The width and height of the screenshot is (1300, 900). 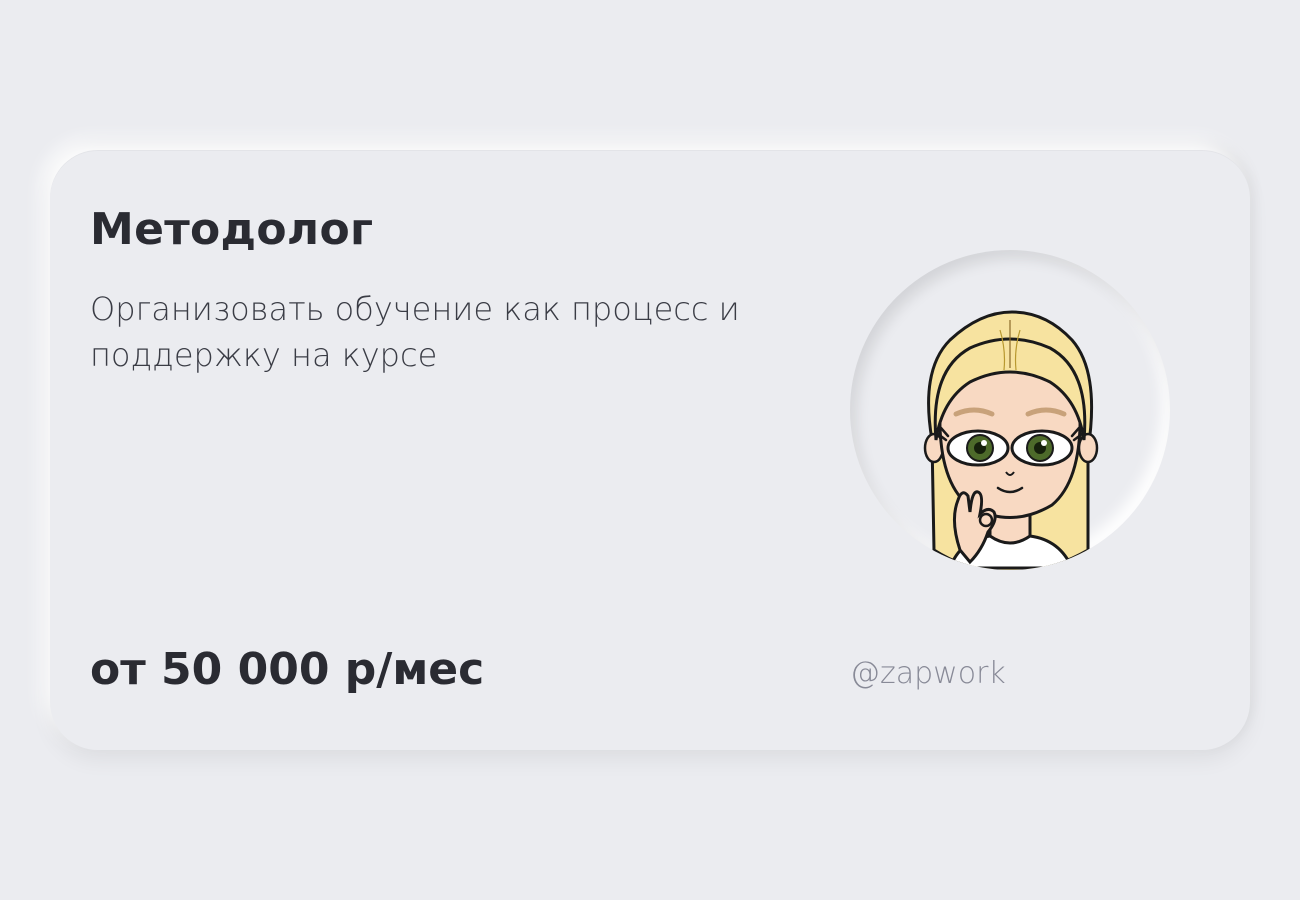 I want to click on avatar, so click(x=1010, y=410).